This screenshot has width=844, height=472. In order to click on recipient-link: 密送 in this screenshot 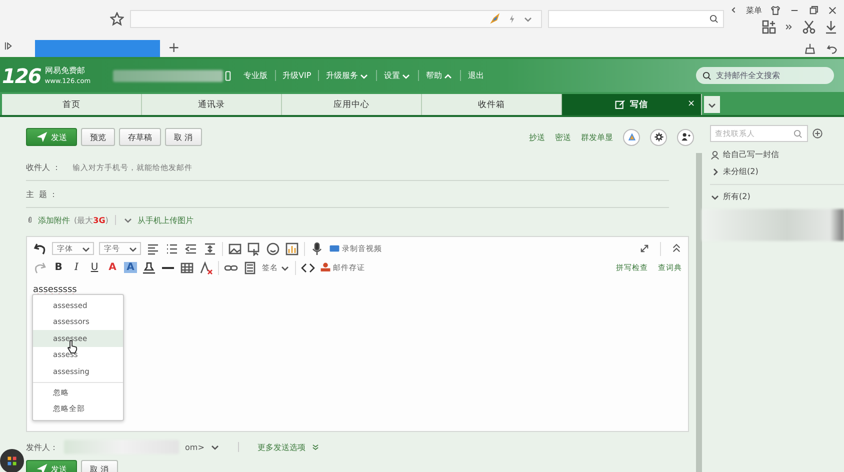, I will do `click(563, 137)`.